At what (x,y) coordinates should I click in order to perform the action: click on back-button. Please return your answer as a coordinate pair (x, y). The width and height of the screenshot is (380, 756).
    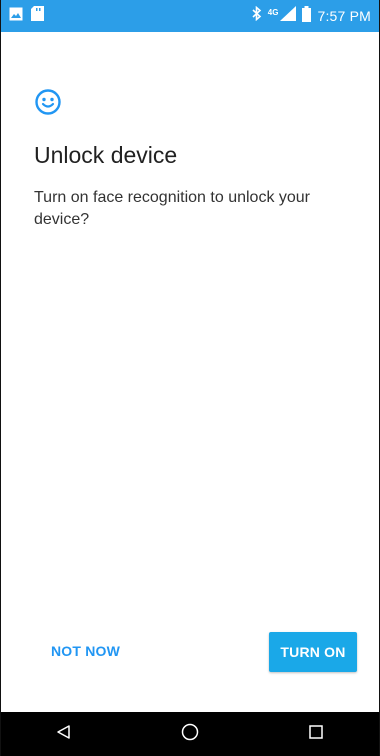
    Looking at the image, I should click on (64, 734).